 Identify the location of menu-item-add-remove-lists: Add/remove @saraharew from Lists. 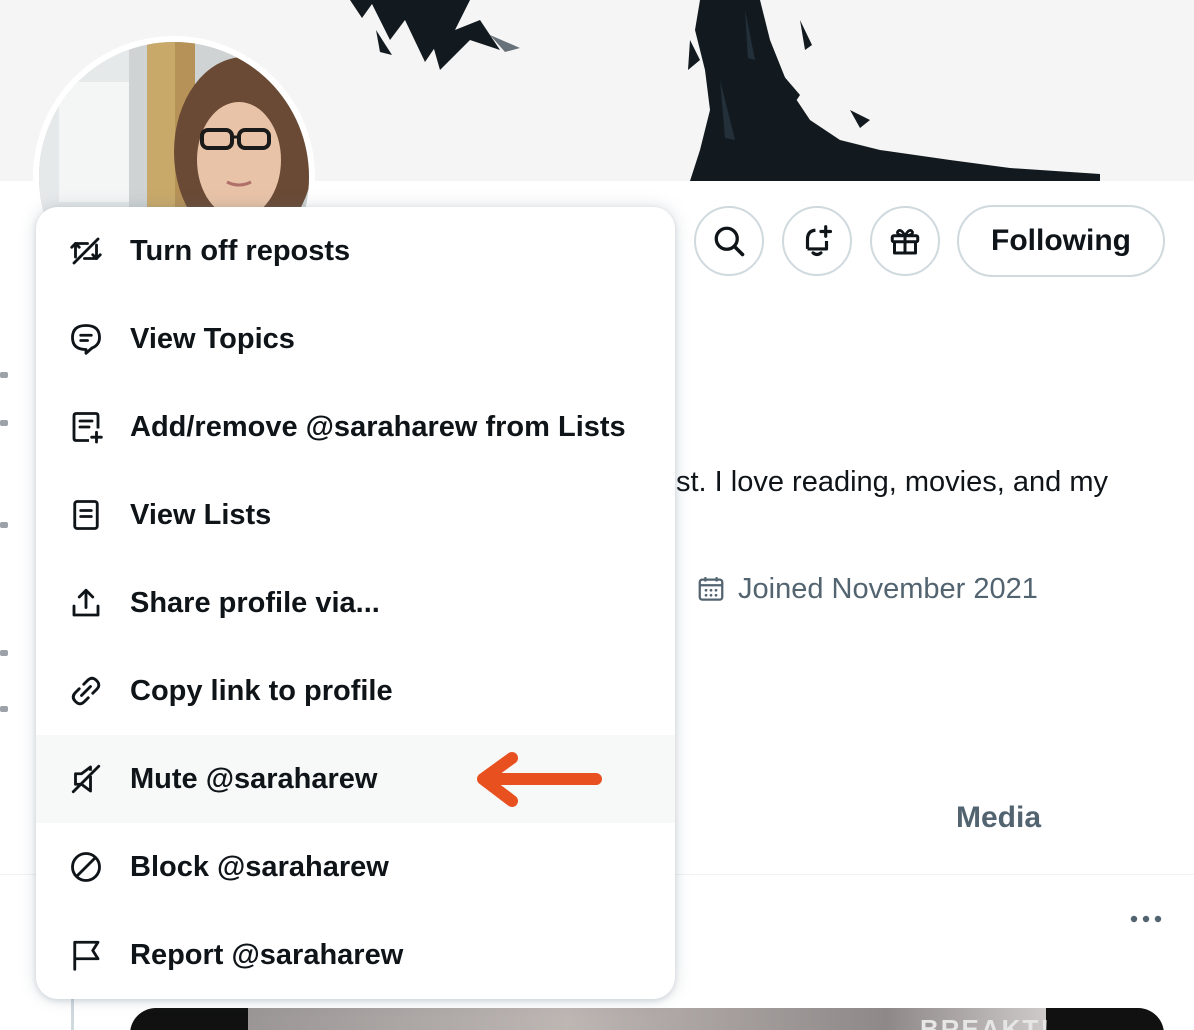
(355, 427).